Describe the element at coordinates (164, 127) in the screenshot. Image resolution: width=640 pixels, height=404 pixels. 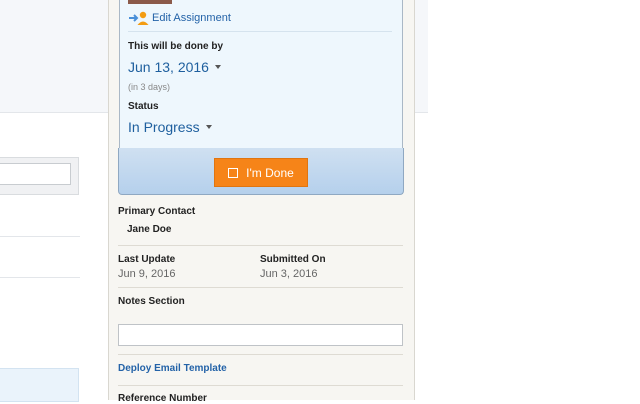
I see `status-value: In Progress` at that location.